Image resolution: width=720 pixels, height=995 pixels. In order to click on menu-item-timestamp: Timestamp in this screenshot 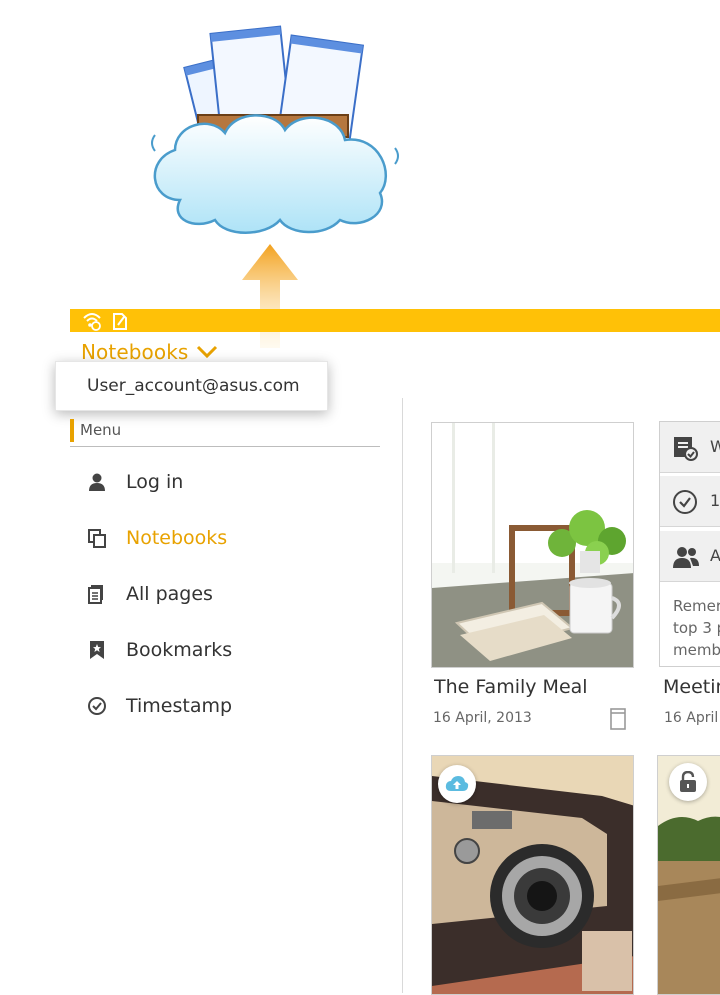, I will do `click(230, 706)`.